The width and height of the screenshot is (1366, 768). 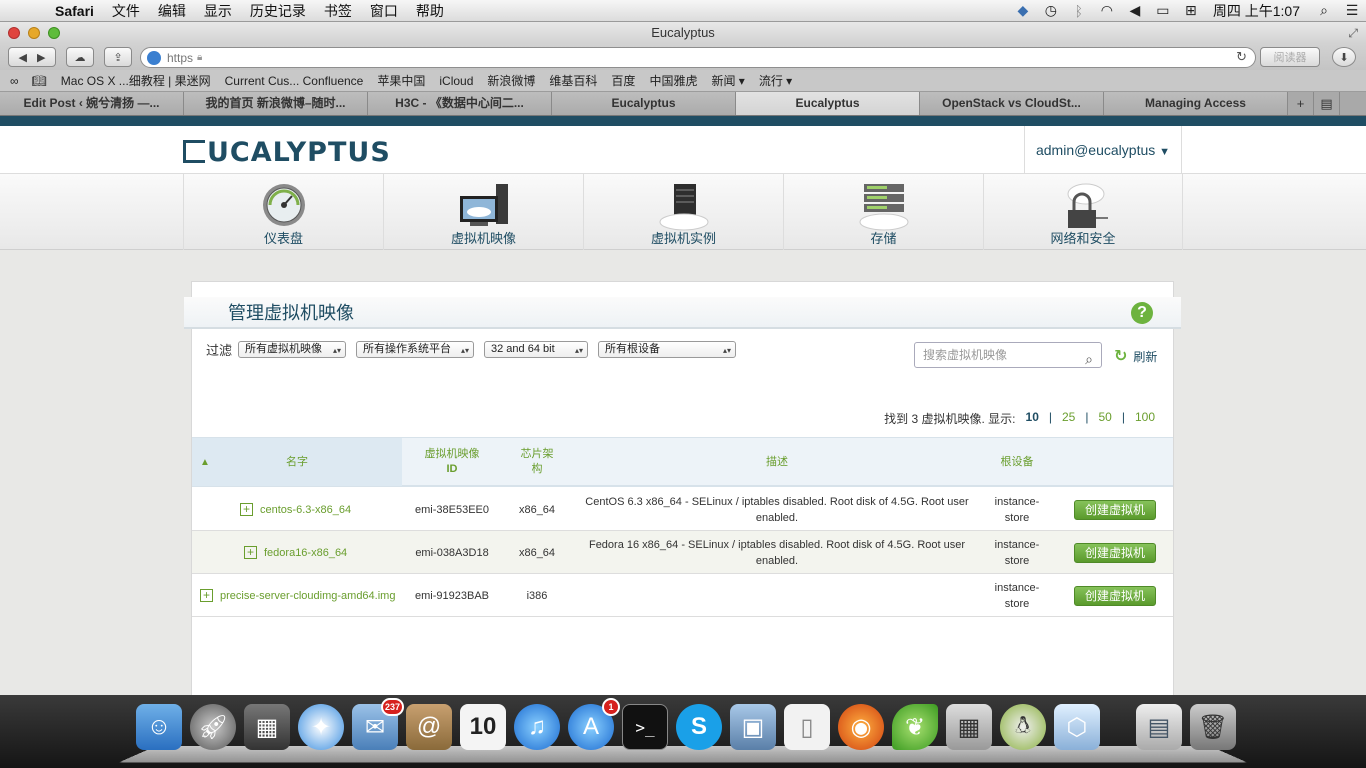 What do you see at coordinates (753, 727) in the screenshot?
I see `virtualbox-icon: ▣` at bounding box center [753, 727].